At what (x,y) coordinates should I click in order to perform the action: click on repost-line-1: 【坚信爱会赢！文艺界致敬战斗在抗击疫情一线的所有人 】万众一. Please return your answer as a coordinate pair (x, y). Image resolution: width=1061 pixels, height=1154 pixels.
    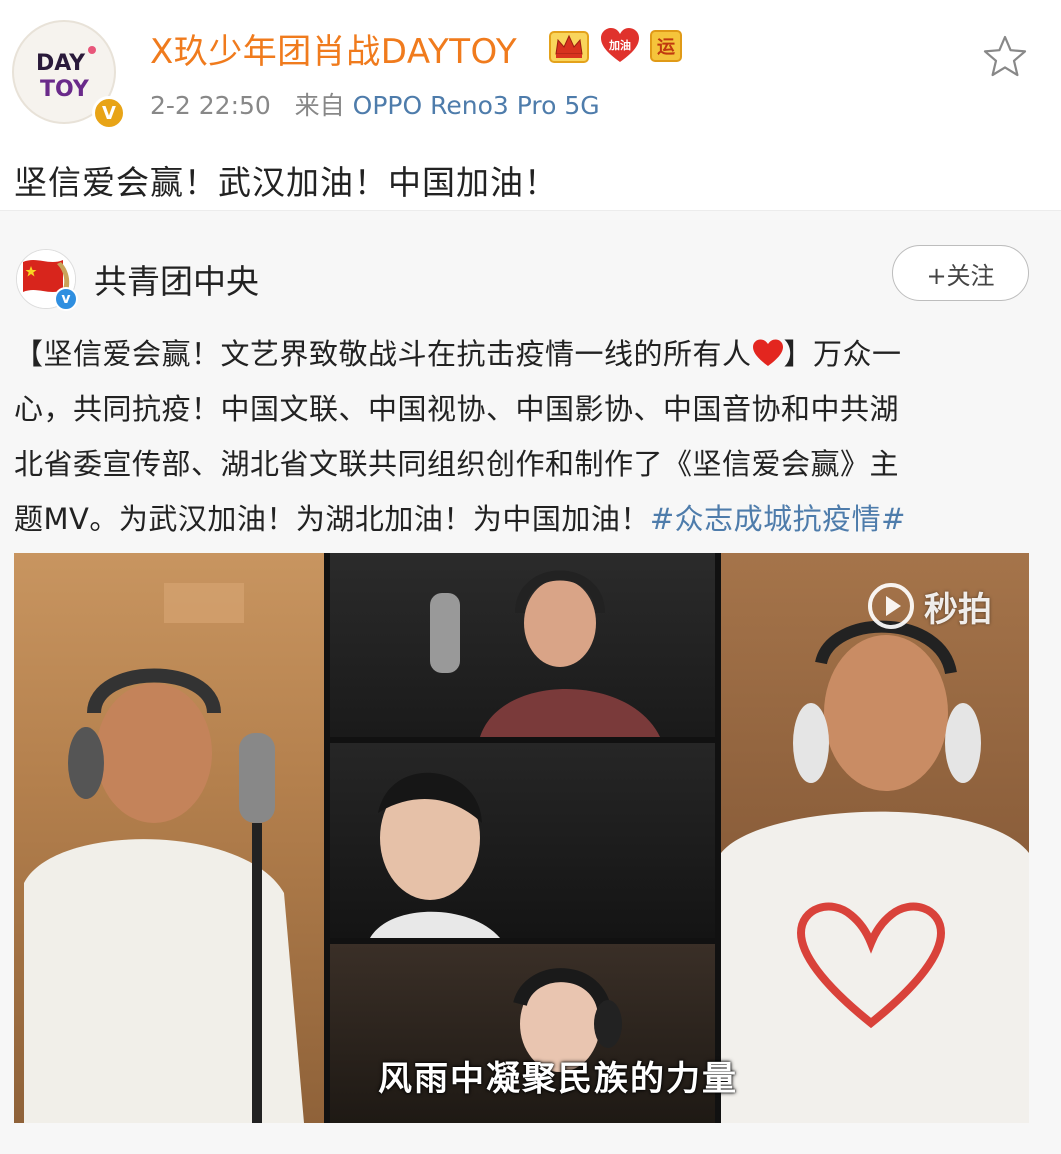
    Looking at the image, I should click on (532, 354).